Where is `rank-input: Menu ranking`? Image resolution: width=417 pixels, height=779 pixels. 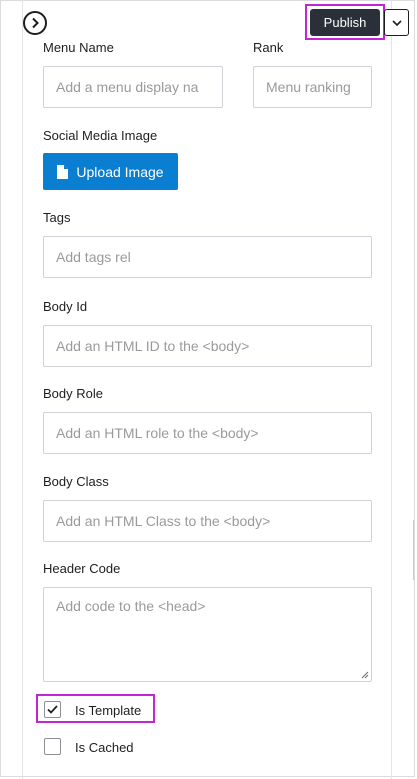
rank-input: Menu ranking is located at coordinates (312, 87).